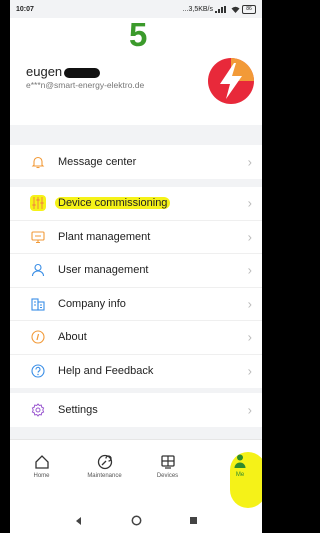 The width and height of the screenshot is (320, 533). What do you see at coordinates (38, 162) in the screenshot?
I see `bell-icon` at bounding box center [38, 162].